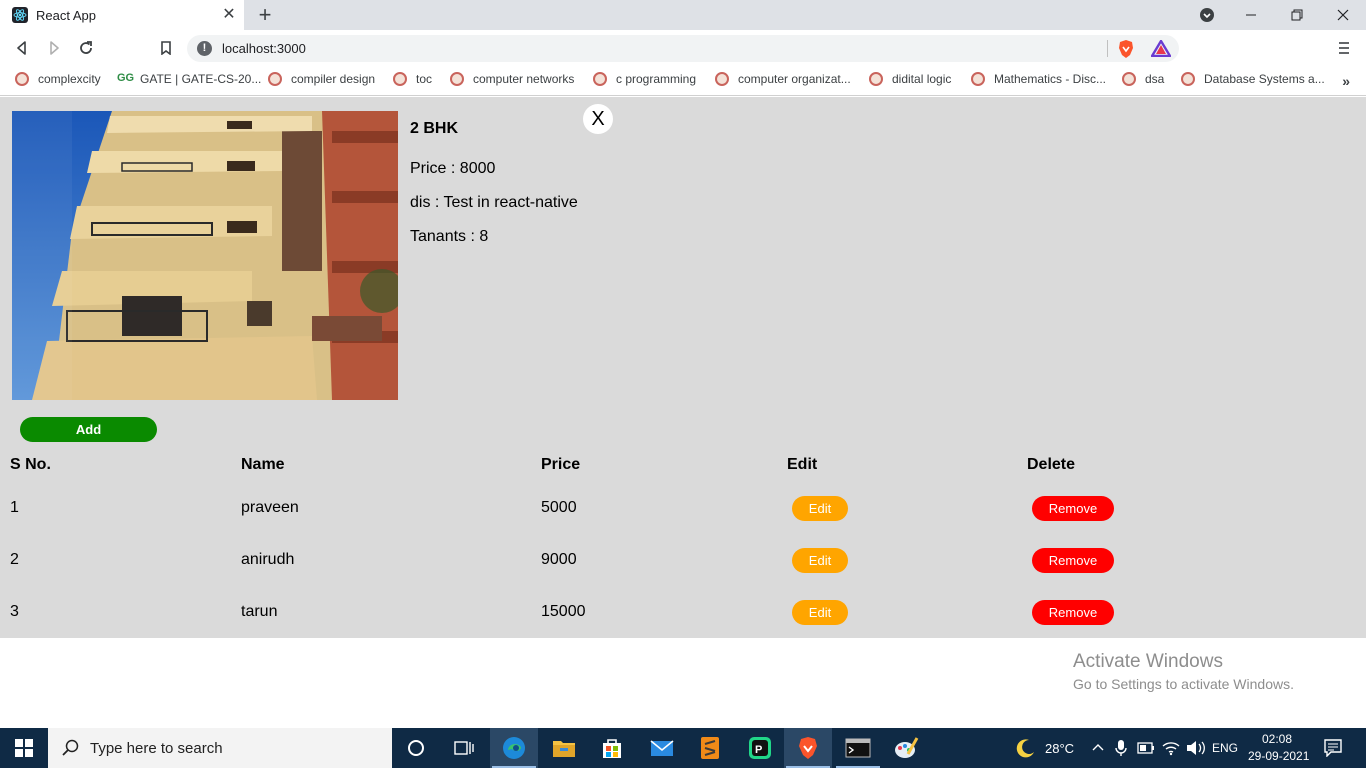  I want to click on activate-windows-subtitle: Go to Settings to activate Windows., so click(1183, 684).